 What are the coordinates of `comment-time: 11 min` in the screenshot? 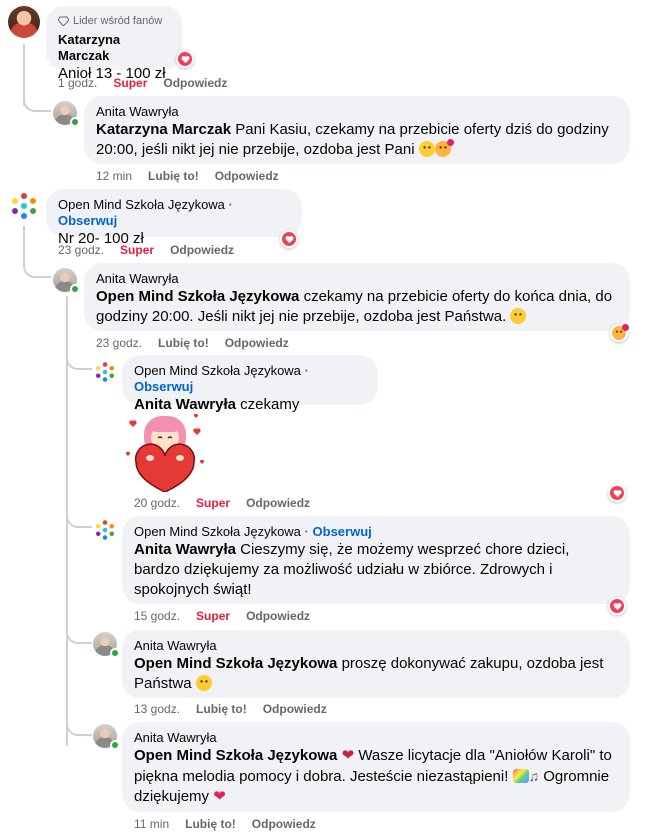 It's located at (151, 824).